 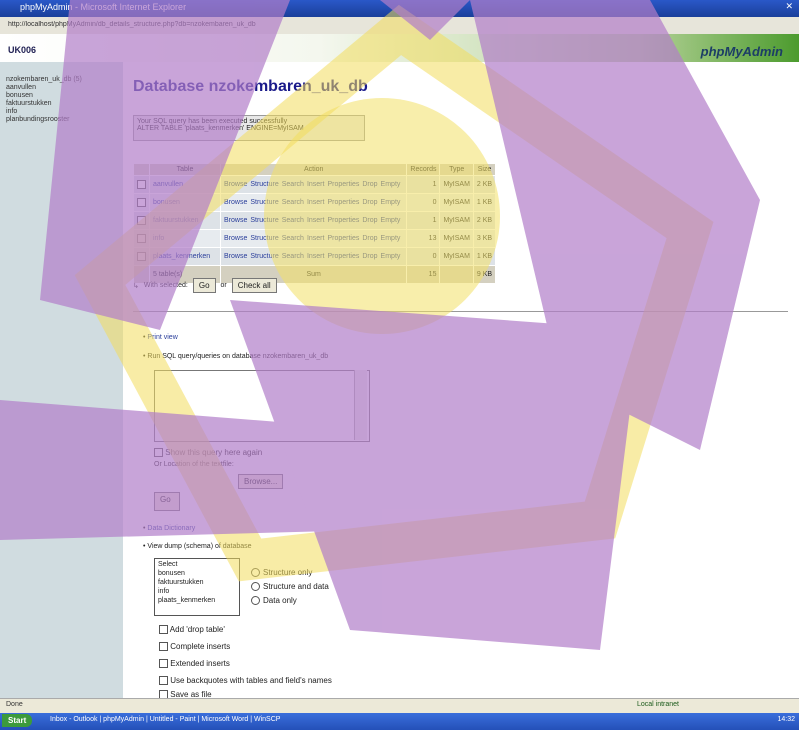 I want to click on col-type: Type, so click(x=456, y=169).